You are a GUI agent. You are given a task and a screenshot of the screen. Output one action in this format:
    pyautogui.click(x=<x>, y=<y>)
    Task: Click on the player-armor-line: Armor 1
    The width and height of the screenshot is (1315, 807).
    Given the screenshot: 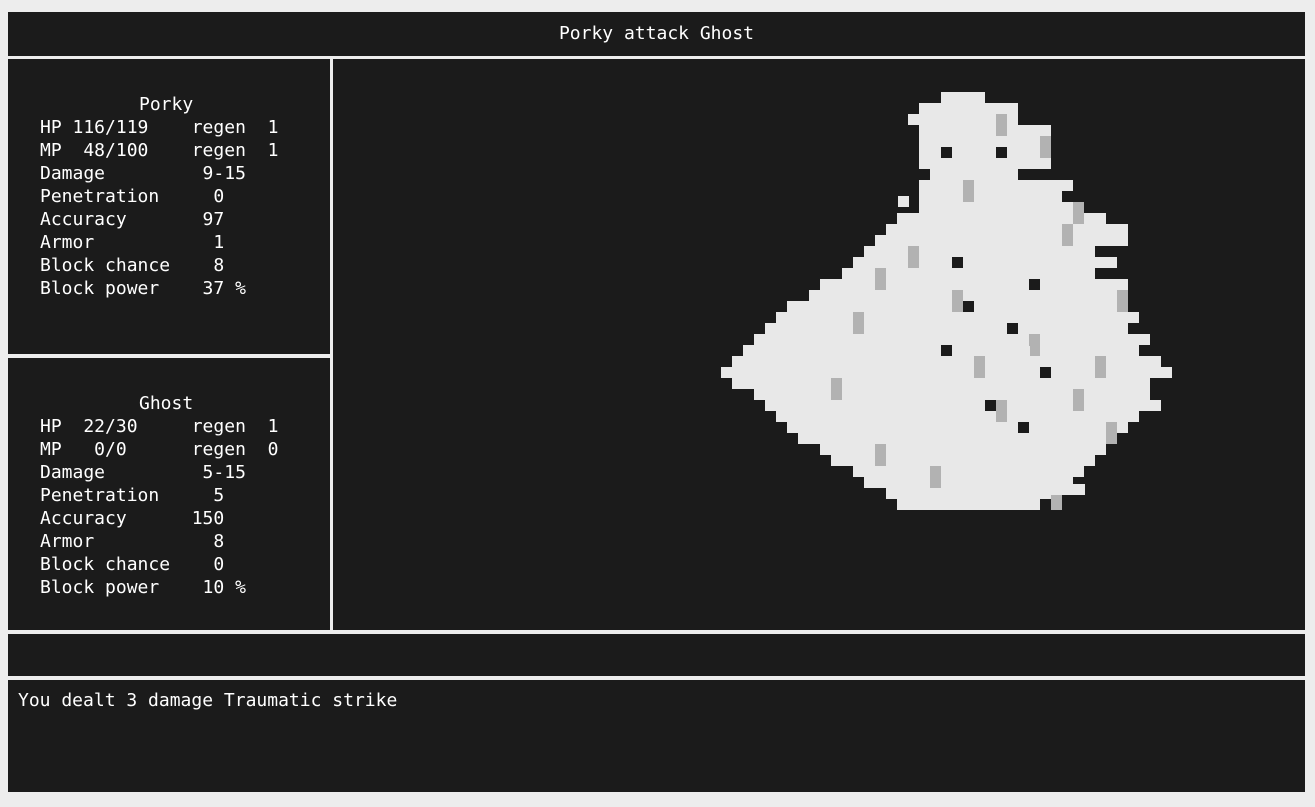 What is the action you would take?
    pyautogui.click(x=132, y=242)
    